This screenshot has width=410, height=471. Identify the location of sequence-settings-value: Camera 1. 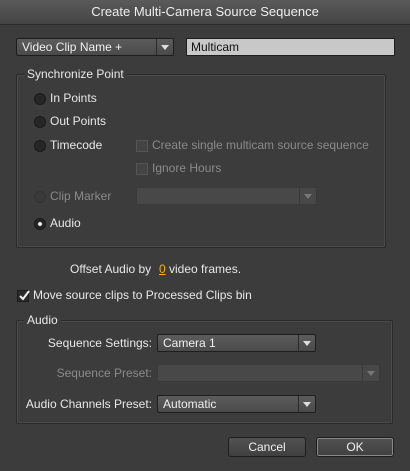
(189, 343).